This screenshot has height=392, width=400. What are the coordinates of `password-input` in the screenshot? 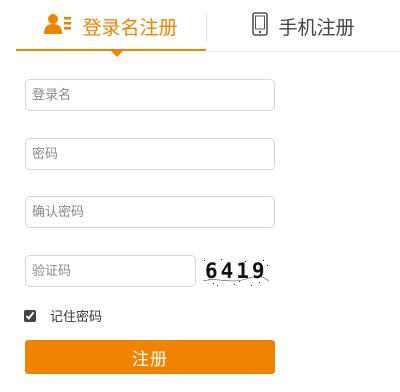 It's located at (150, 154).